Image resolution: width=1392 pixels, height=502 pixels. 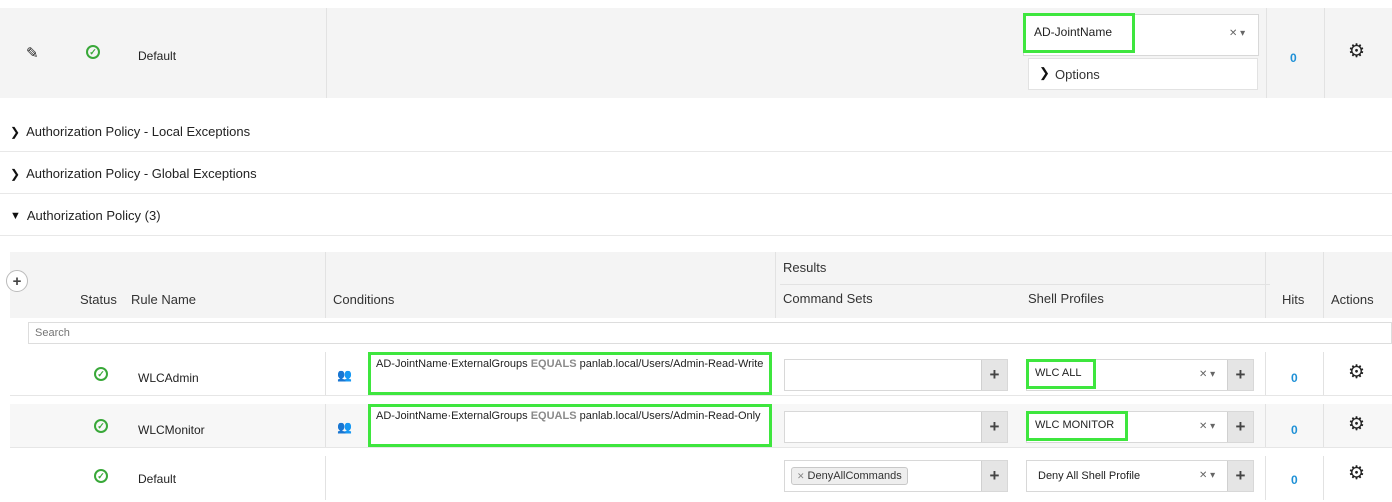 I want to click on chevron-down-icon: ▼, so click(x=15, y=215).